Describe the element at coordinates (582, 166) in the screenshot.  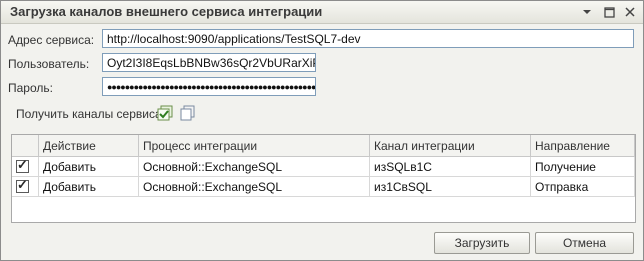
I see `cell-direction: Получение` at that location.